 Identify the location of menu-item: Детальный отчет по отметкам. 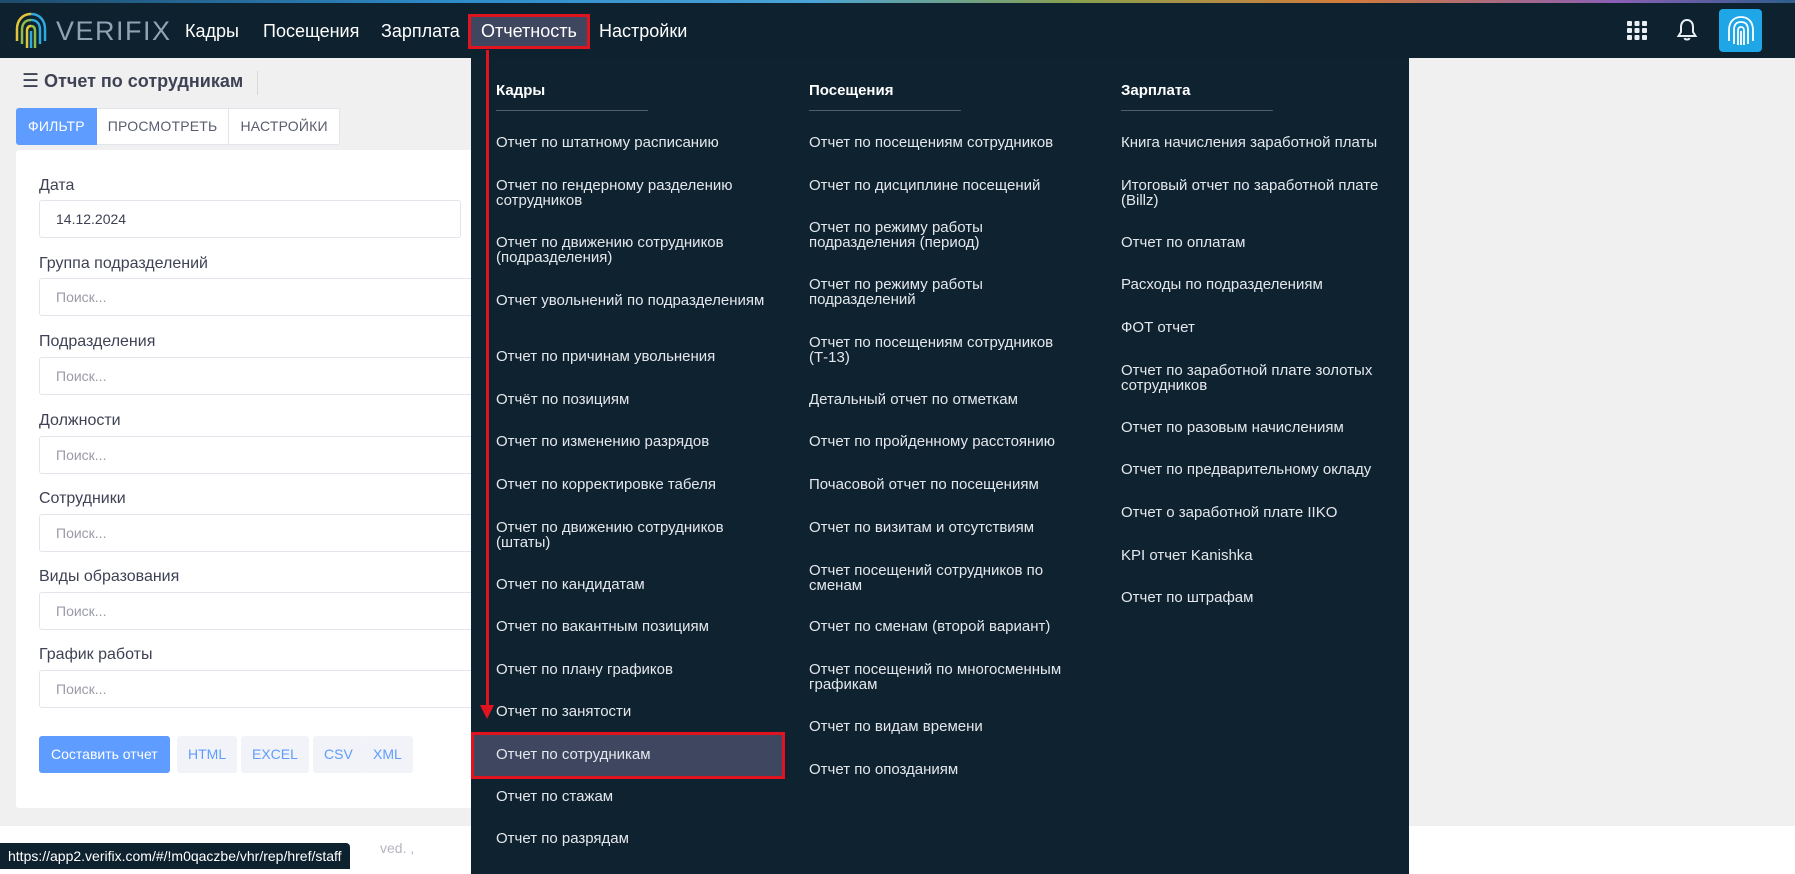
(944, 399).